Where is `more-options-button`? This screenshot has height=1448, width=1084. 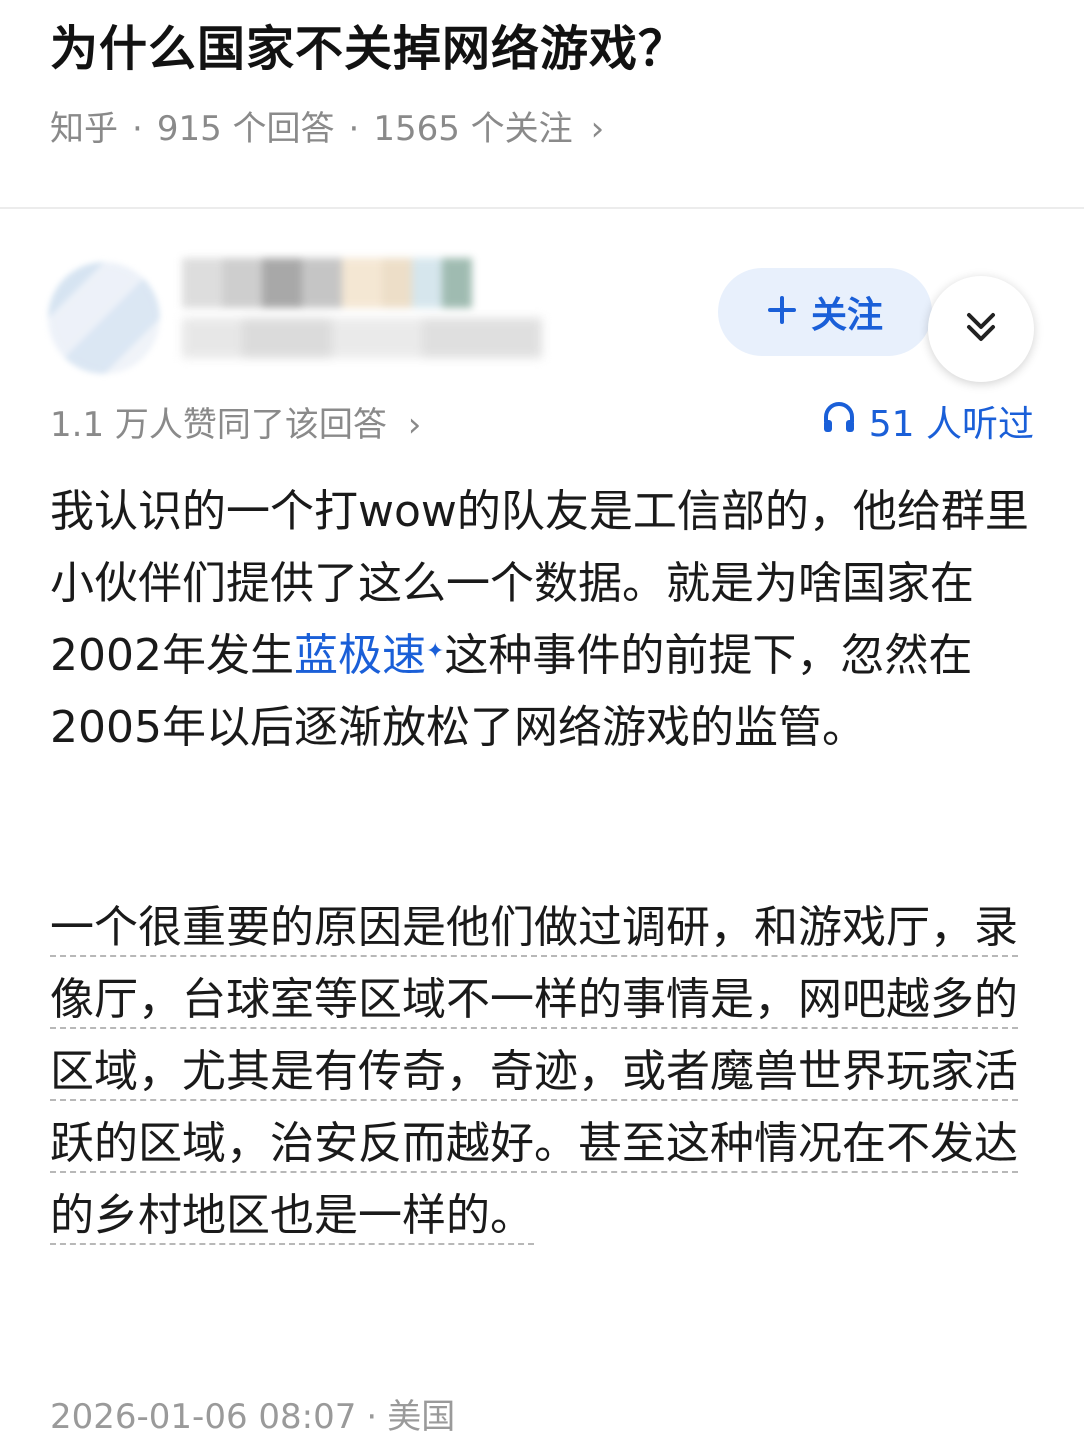 more-options-button is located at coordinates (981, 329).